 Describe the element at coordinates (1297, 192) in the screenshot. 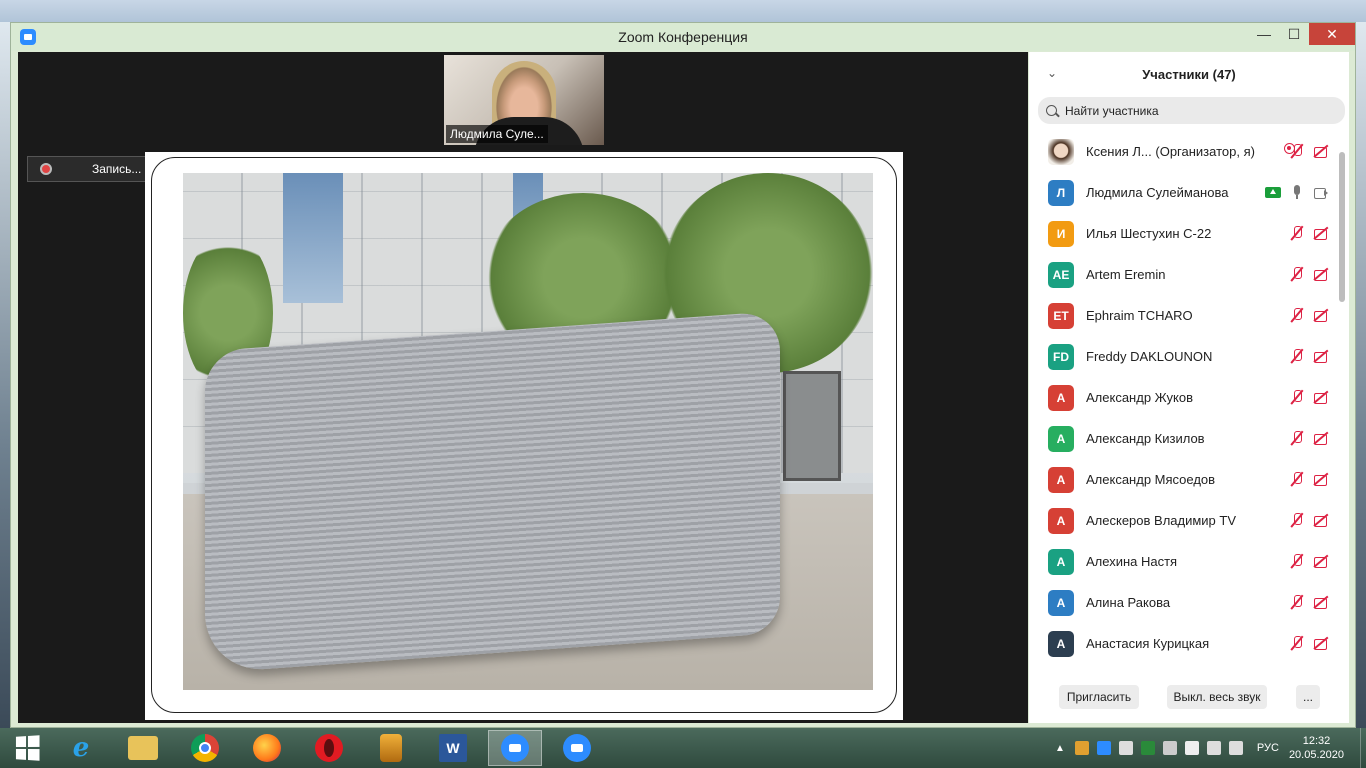

I see `mic-icon` at that location.